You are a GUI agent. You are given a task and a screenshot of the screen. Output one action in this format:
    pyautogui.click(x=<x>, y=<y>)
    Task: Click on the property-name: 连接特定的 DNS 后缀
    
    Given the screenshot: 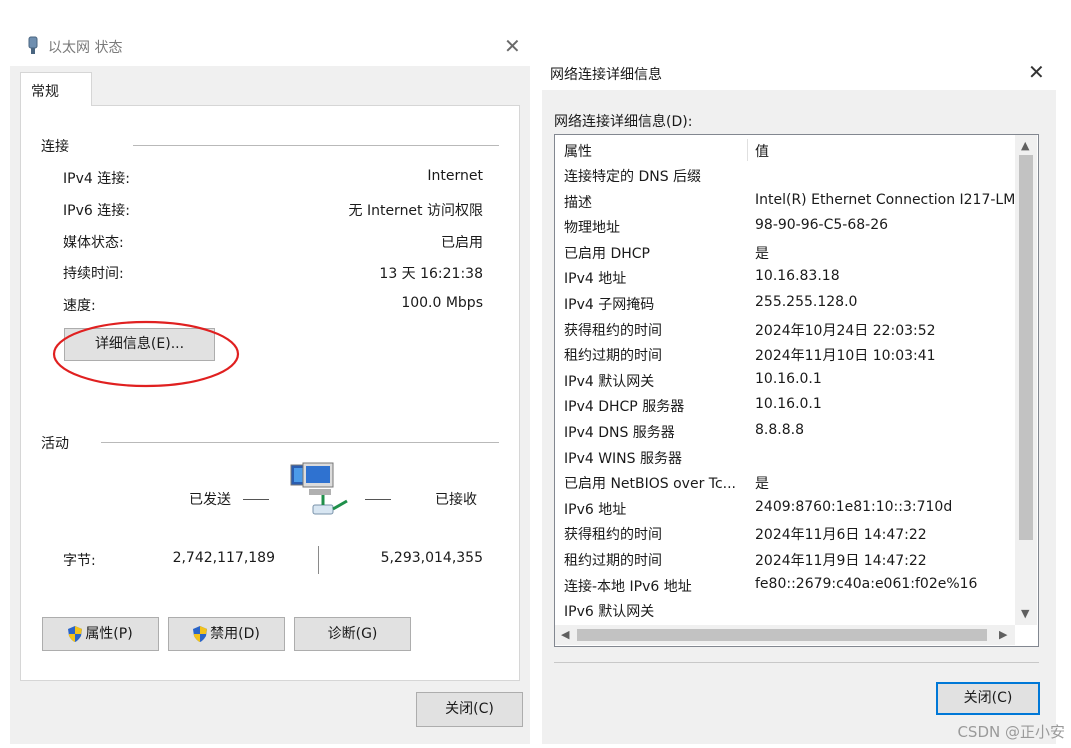 What is the action you would take?
    pyautogui.click(x=633, y=177)
    